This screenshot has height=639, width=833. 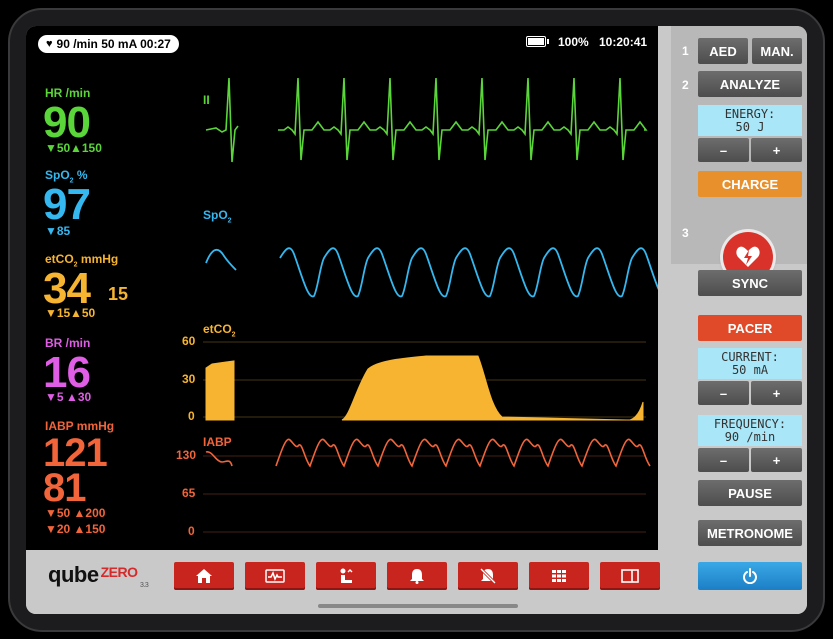 I want to click on pause-button: PAUSE, so click(x=750, y=493).